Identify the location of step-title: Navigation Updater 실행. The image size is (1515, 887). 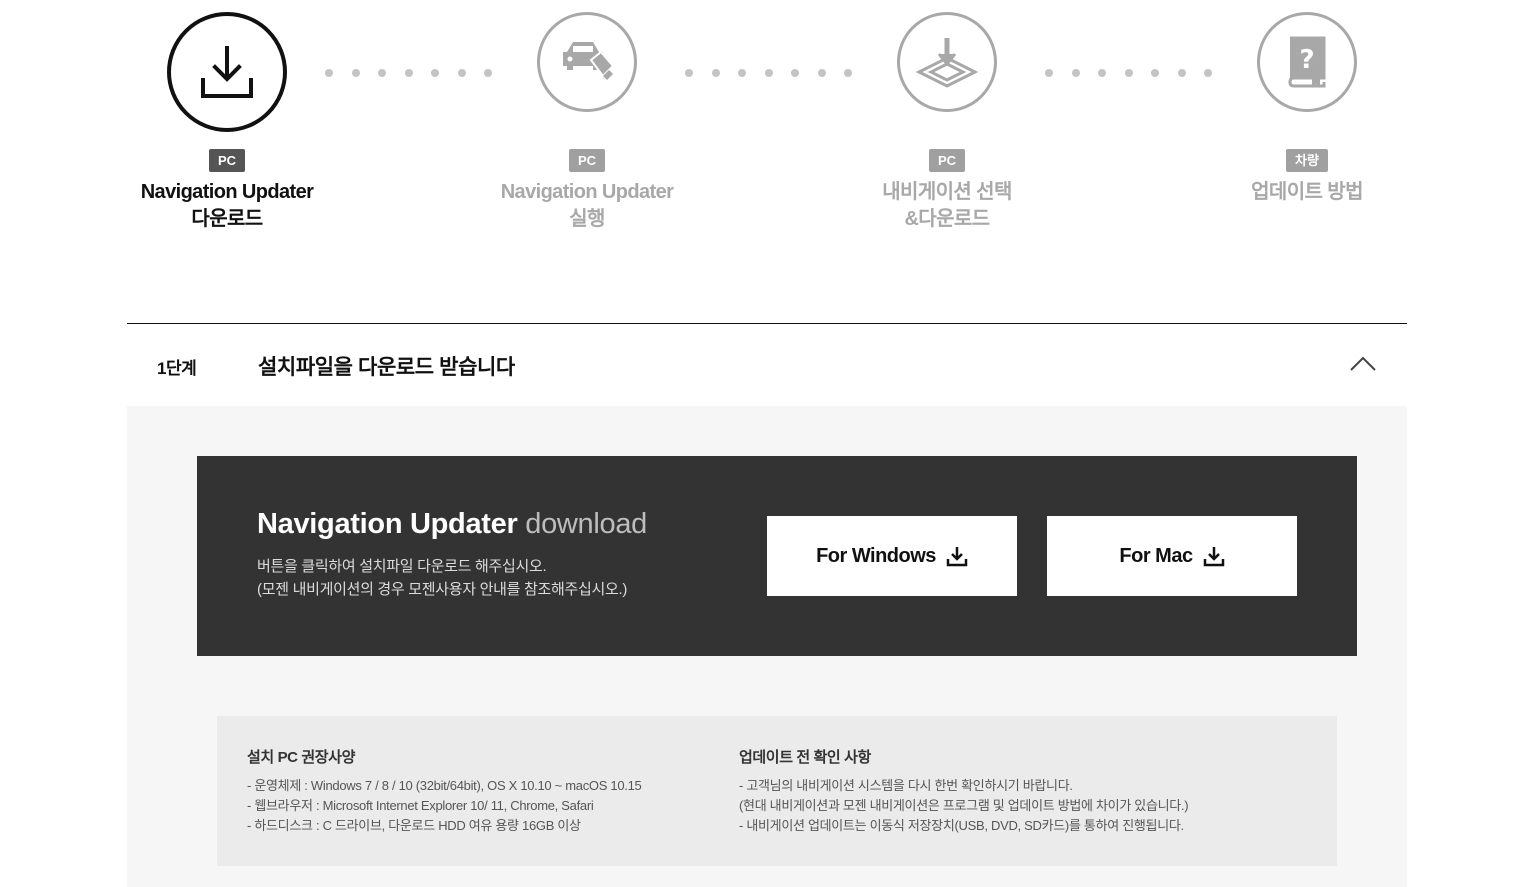
(587, 205).